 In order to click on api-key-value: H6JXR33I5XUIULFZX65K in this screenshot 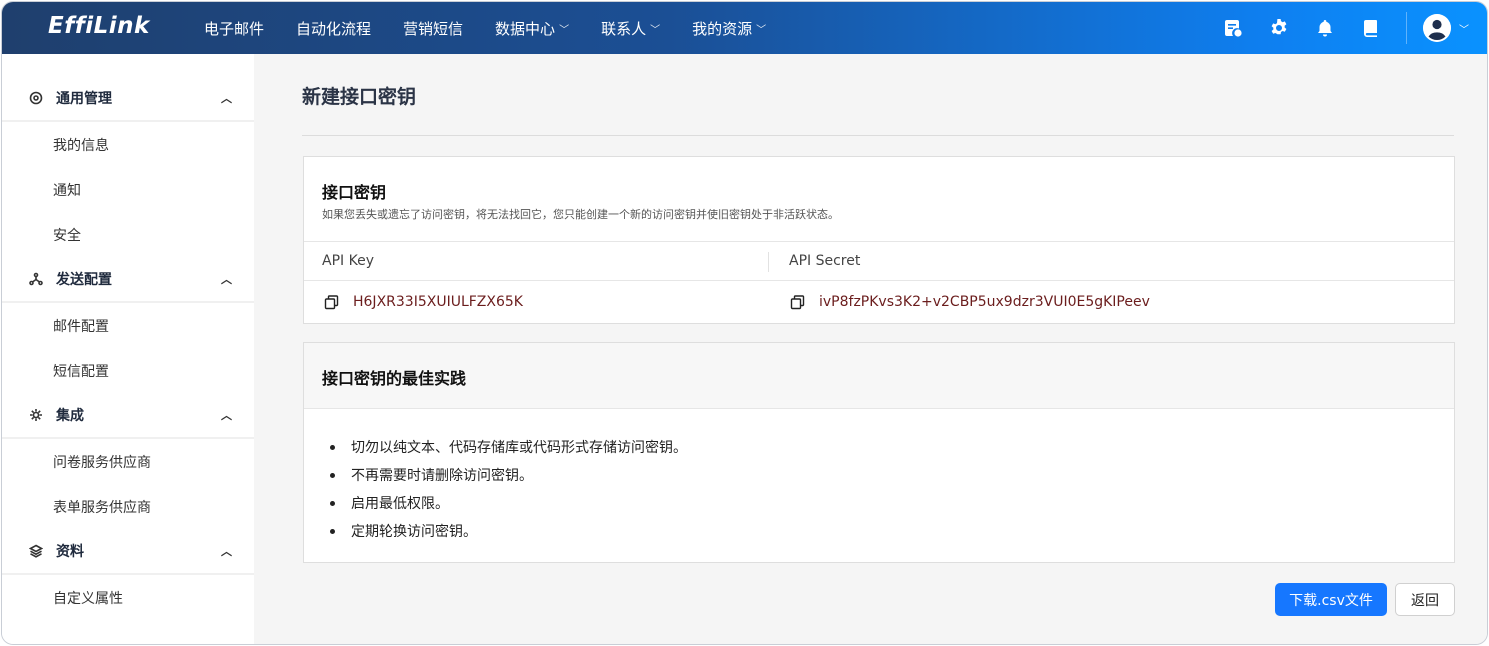, I will do `click(438, 302)`.